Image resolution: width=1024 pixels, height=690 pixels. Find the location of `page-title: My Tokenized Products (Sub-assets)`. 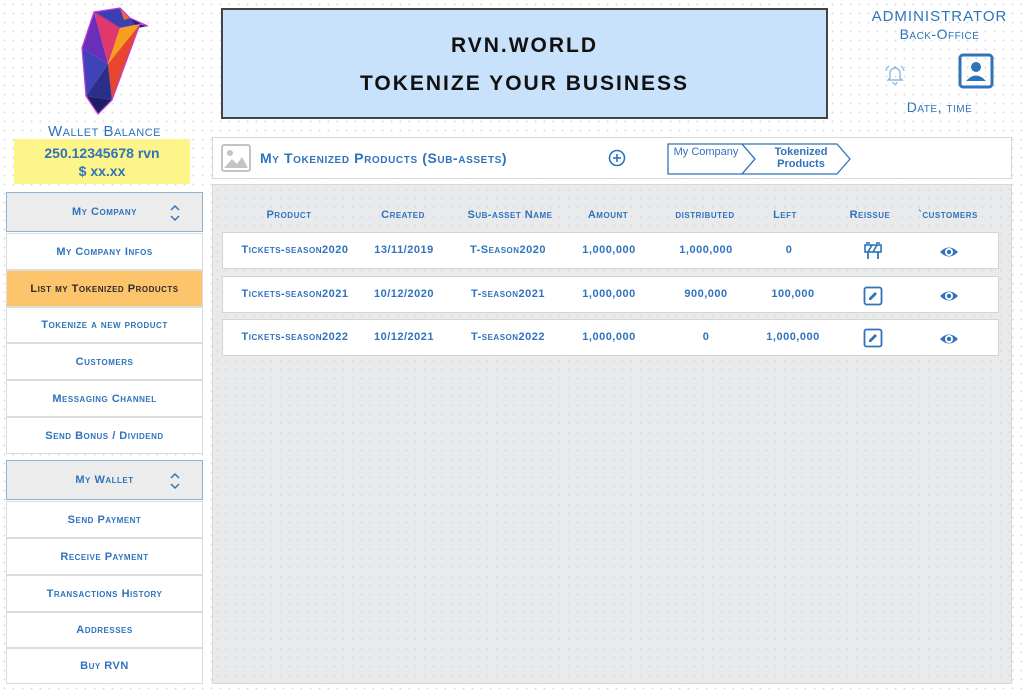

page-title: My Tokenized Products (Sub-assets) is located at coordinates (384, 158).